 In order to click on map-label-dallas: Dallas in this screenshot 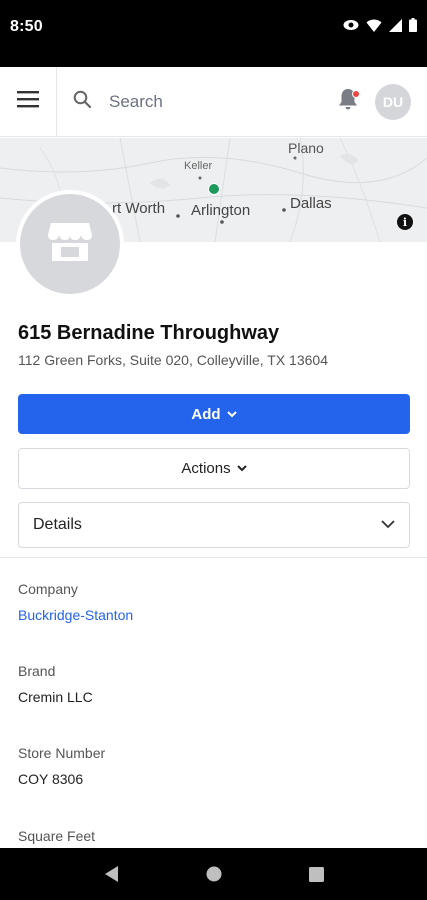, I will do `click(311, 203)`.